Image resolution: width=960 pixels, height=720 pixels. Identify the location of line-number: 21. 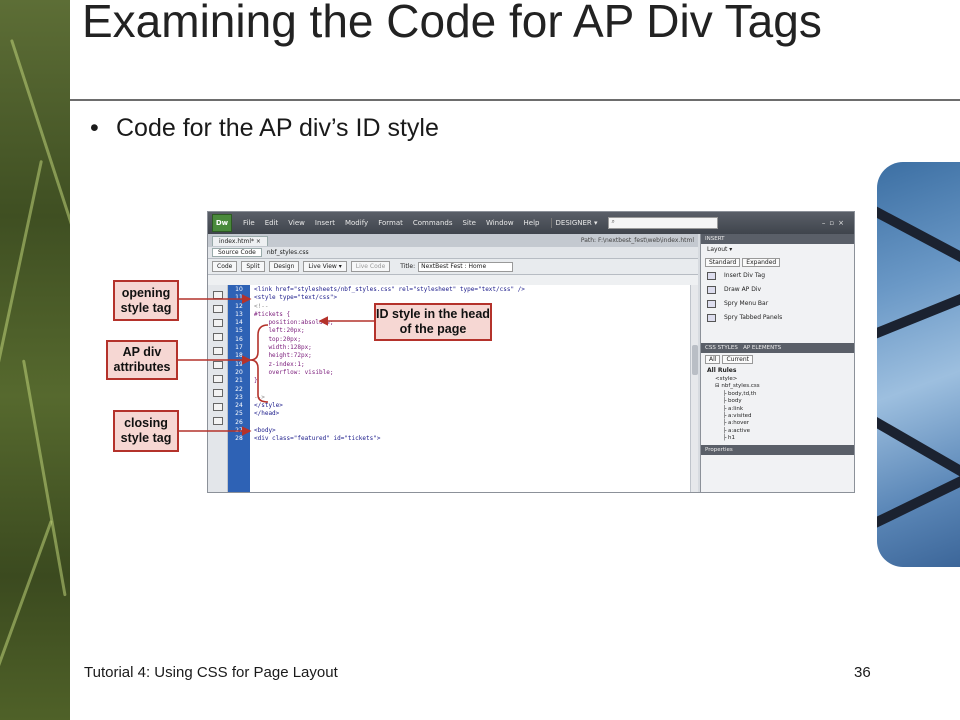
(239, 381).